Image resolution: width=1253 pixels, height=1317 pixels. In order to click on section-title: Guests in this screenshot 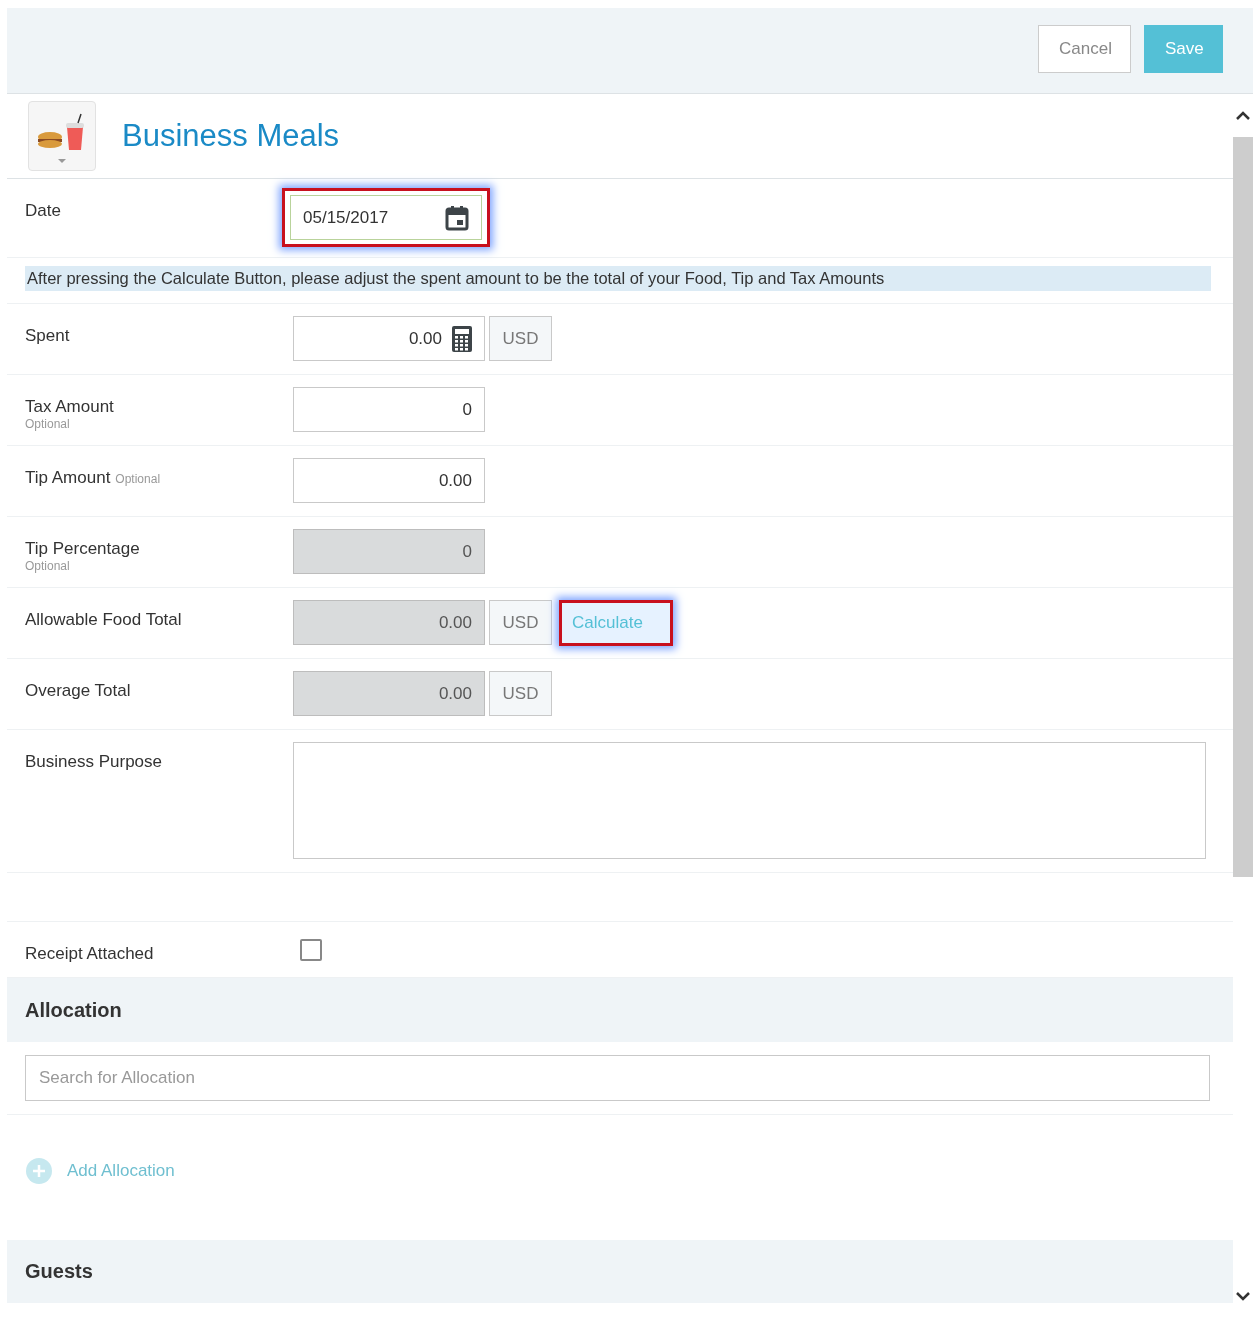, I will do `click(59, 1271)`.